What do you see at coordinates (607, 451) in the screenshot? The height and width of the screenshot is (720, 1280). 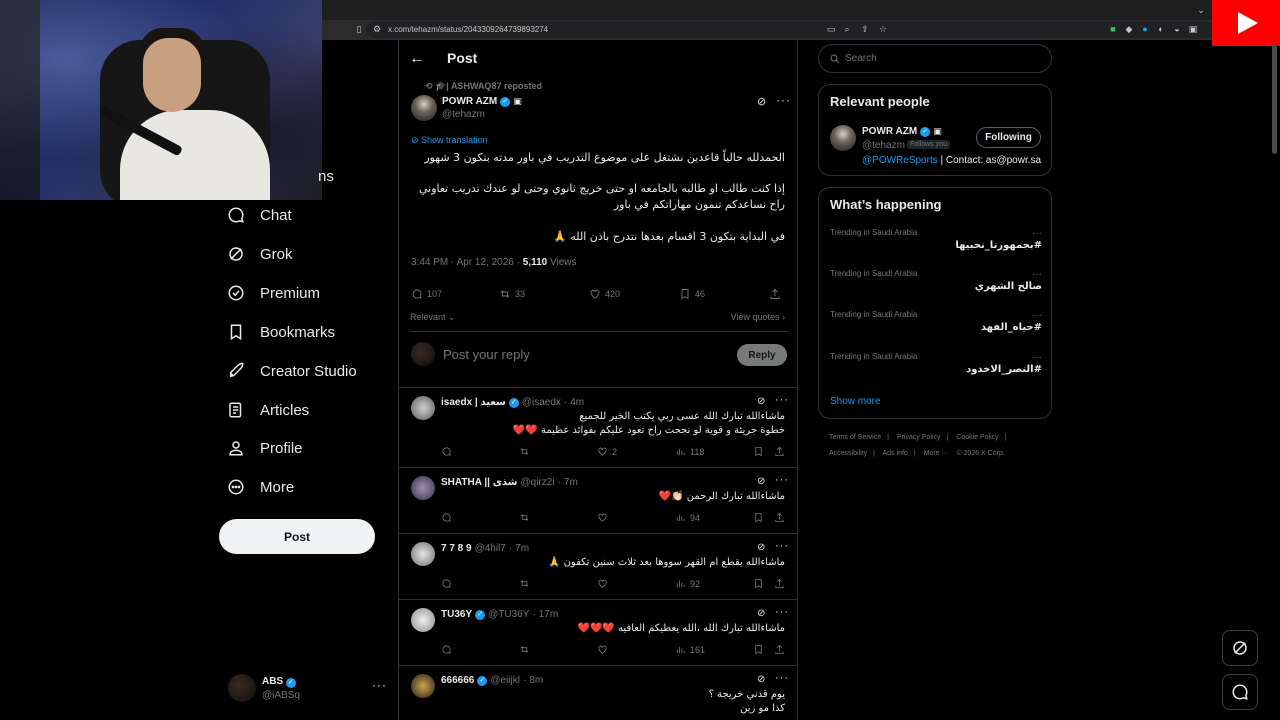 I see `like-action: 2` at bounding box center [607, 451].